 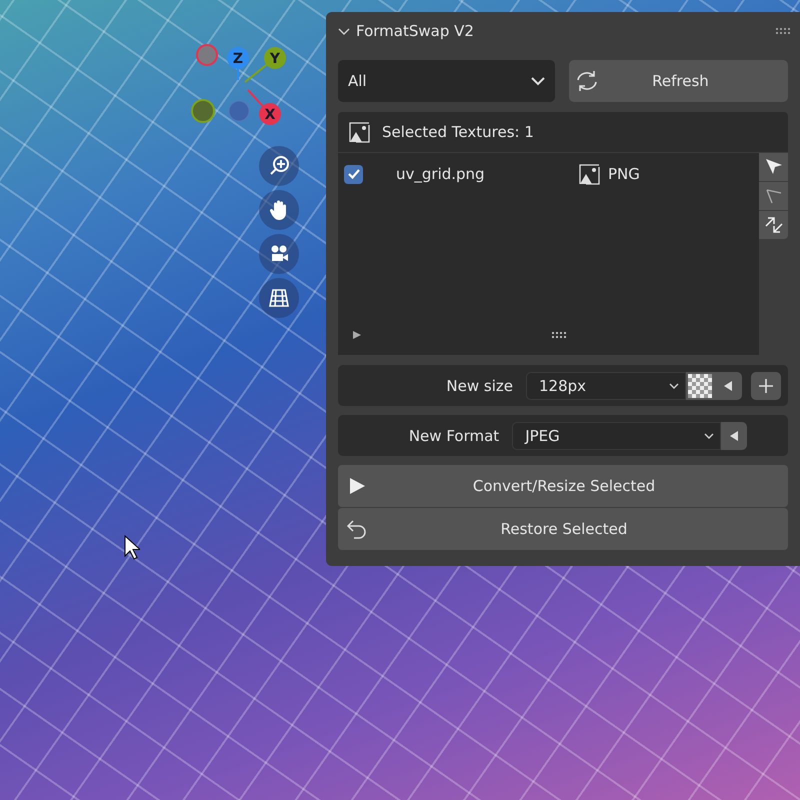 What do you see at coordinates (617, 436) in the screenshot?
I see `format-dropdown: JPEG` at bounding box center [617, 436].